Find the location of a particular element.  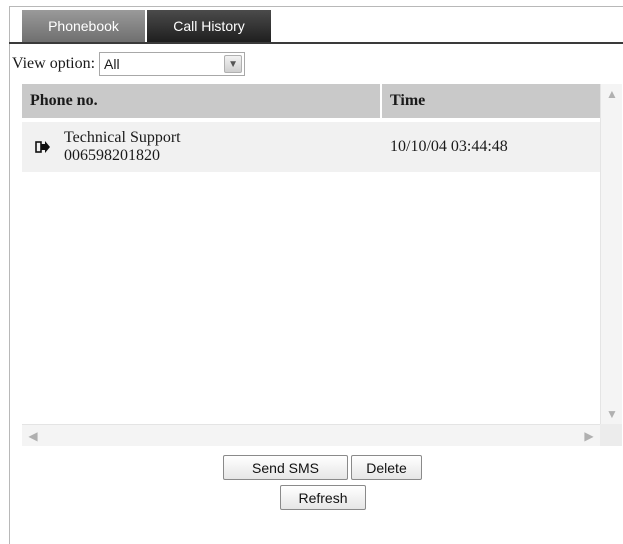

contact-cell: Technical Support 006598201820 is located at coordinates (223, 147).